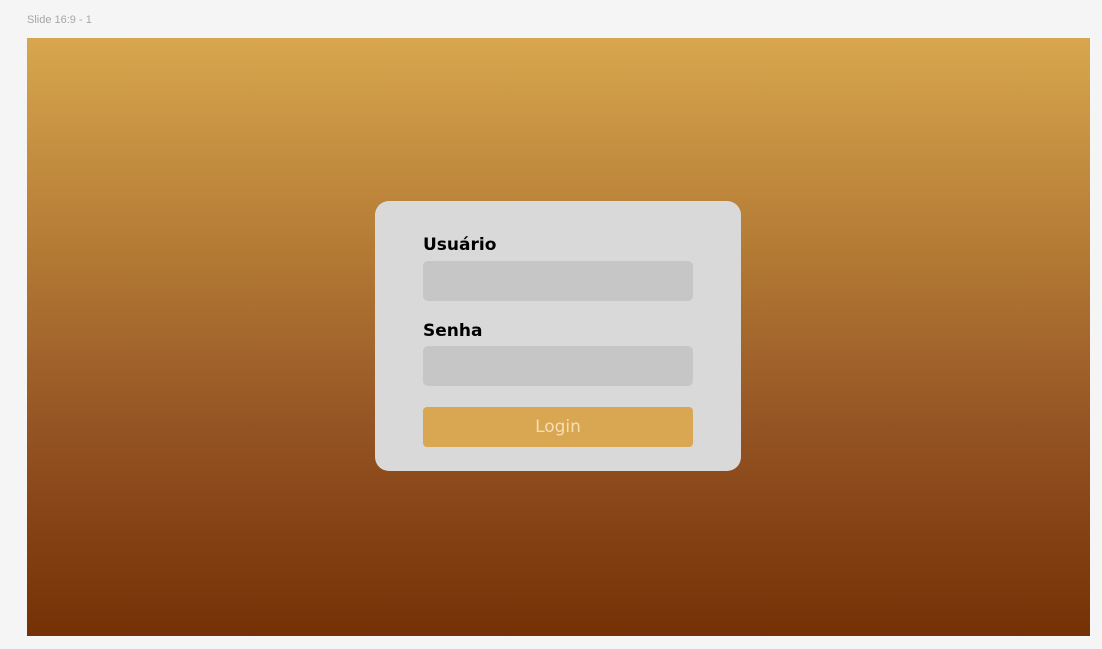 The image size is (1102, 649). Describe the element at coordinates (558, 366) in the screenshot. I see `password-input` at that location.